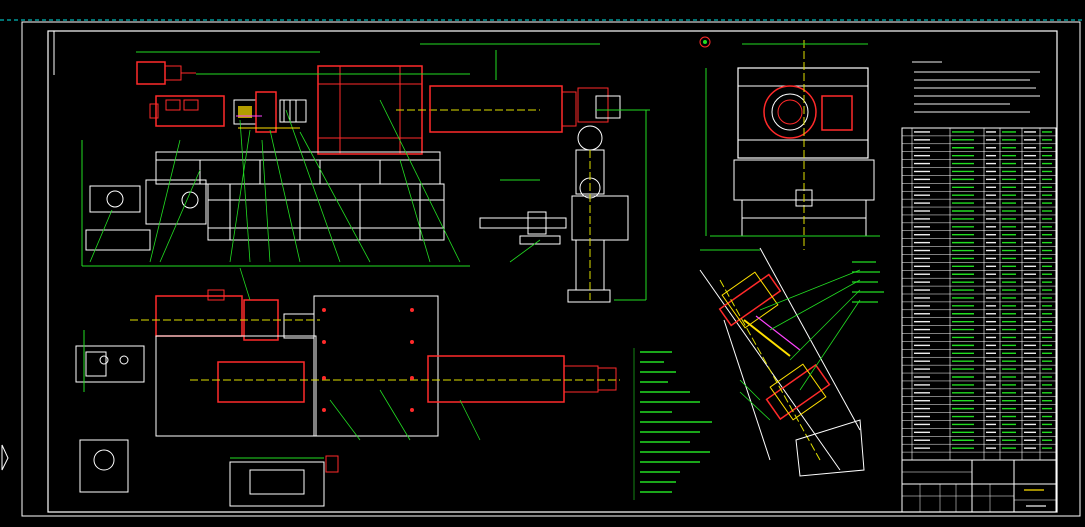  What do you see at coordinates (789, 143) in the screenshot?
I see `side-view` at bounding box center [789, 143].